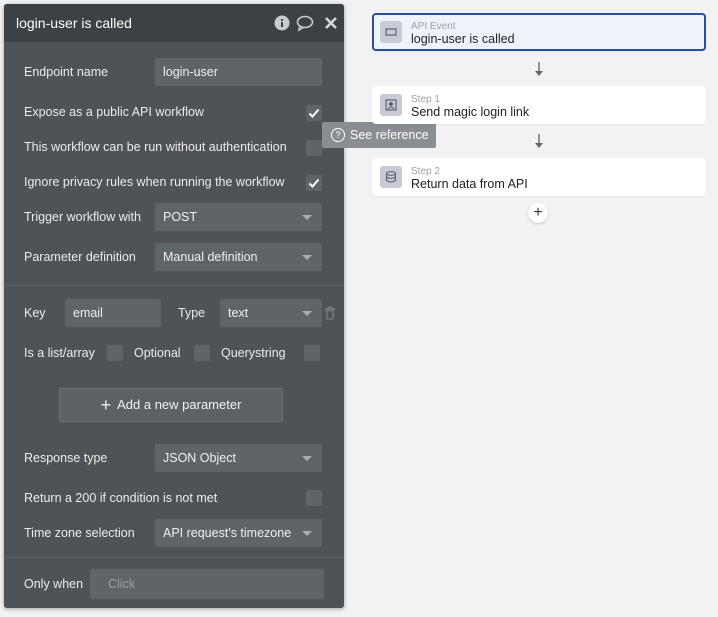 This screenshot has height=617, width=718. What do you see at coordinates (157, 353) in the screenshot?
I see `optional-label: Optional` at bounding box center [157, 353].